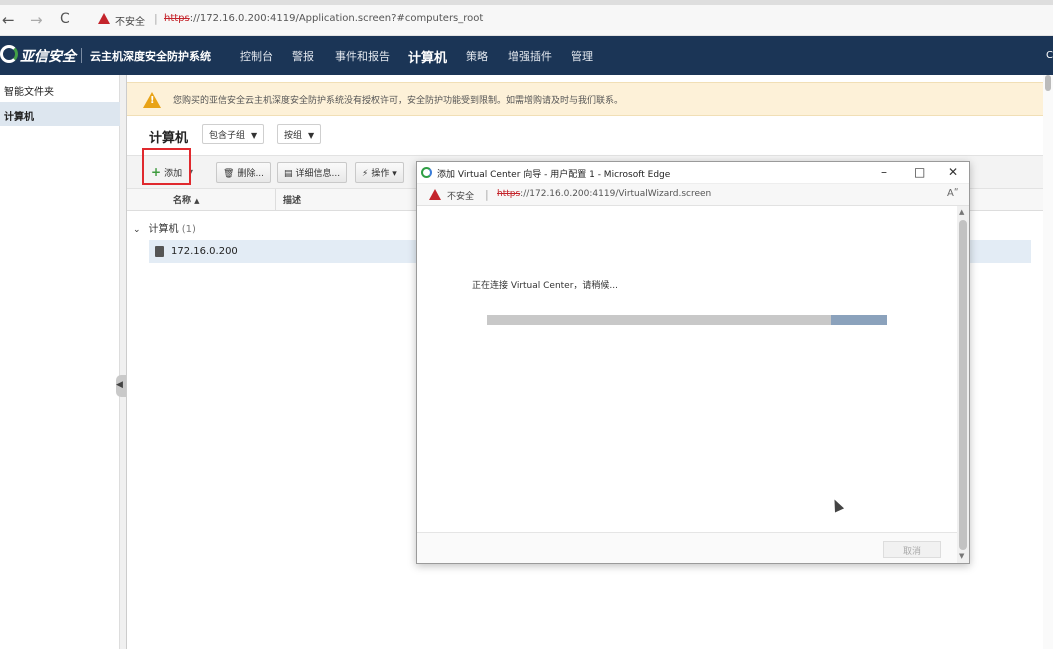 This screenshot has height=649, width=1053. Describe the element at coordinates (303, 56) in the screenshot. I see `nav-alerts: 警报` at that location.